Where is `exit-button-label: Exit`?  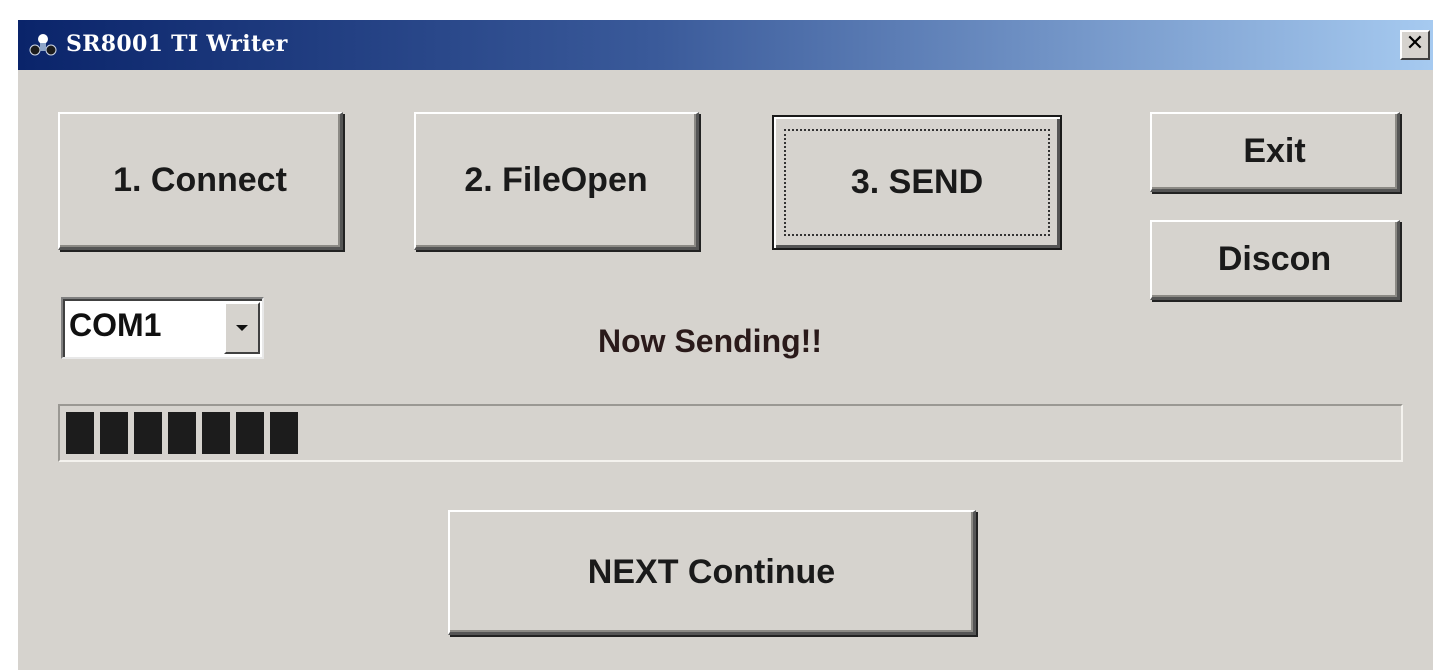
exit-button-label: Exit is located at coordinates (1274, 151).